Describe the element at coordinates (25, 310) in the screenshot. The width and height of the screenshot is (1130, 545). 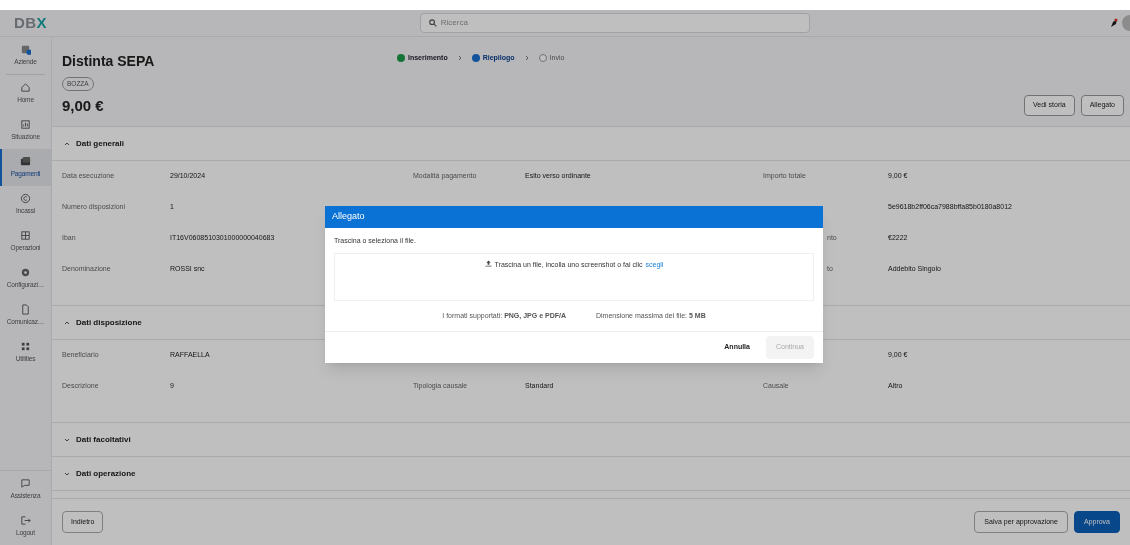
I see `document-icon` at that location.